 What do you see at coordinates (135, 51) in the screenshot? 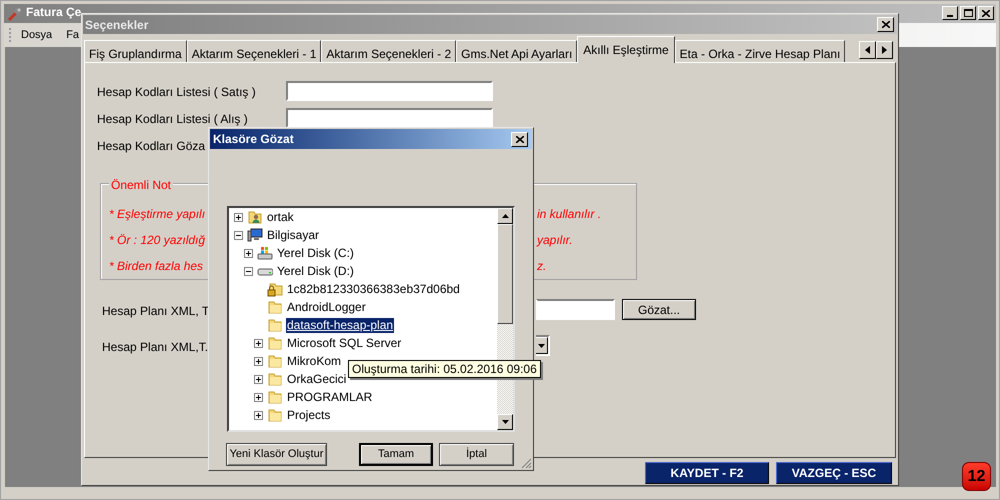
I see `tab: Fiş Gruplandırma` at bounding box center [135, 51].